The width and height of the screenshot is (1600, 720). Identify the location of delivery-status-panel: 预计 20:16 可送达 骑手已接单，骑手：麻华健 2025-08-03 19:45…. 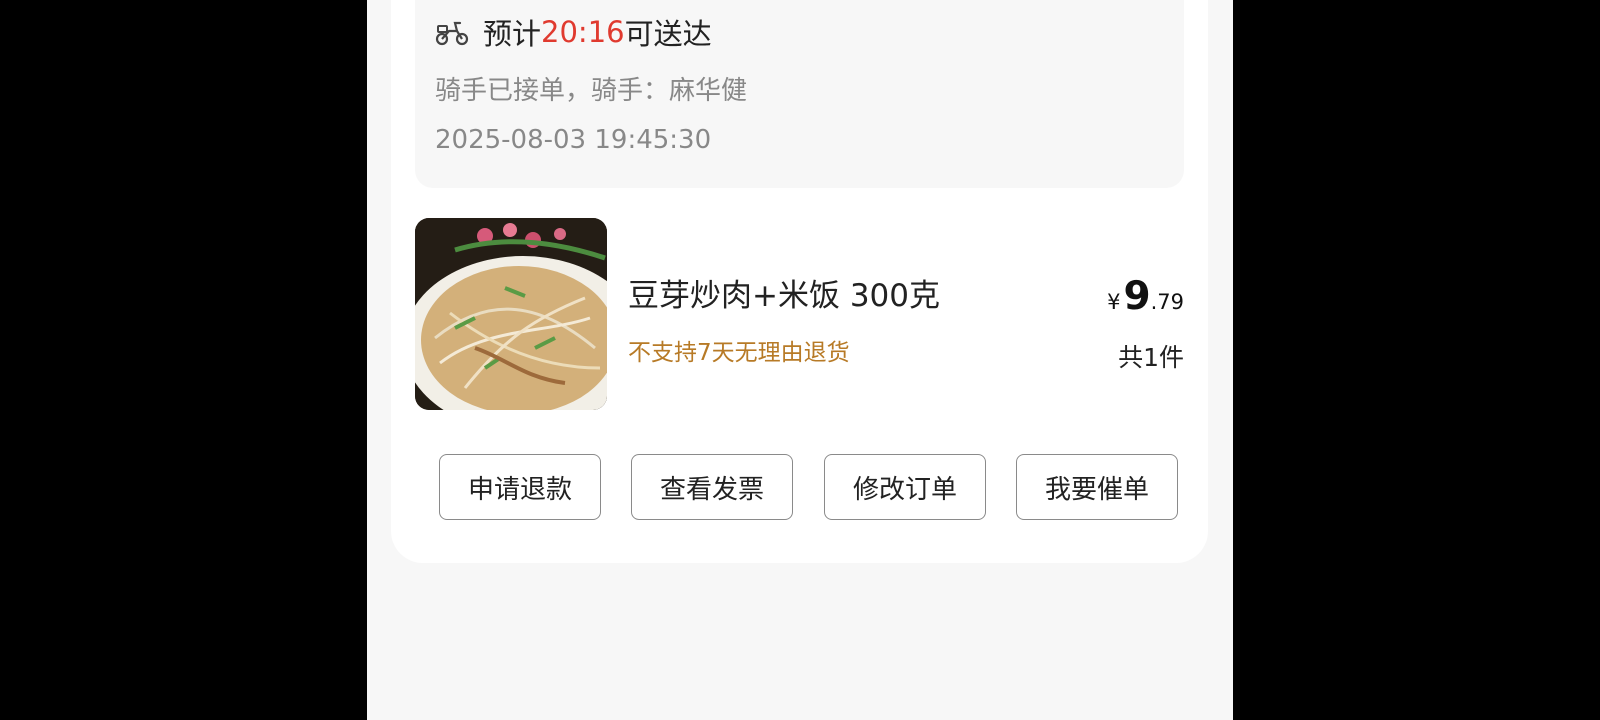
(799, 94).